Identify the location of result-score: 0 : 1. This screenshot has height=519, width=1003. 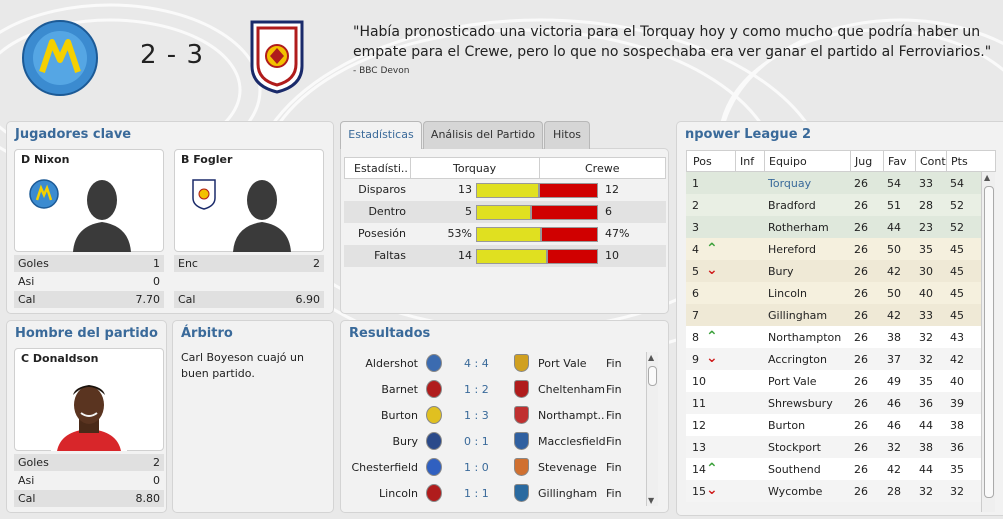
(476, 441).